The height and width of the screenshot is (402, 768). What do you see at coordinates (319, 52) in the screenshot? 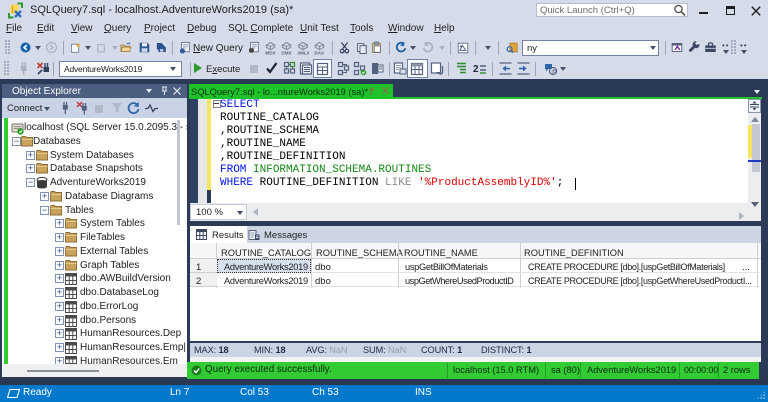
I see `svg-text: DAX` at bounding box center [319, 52].